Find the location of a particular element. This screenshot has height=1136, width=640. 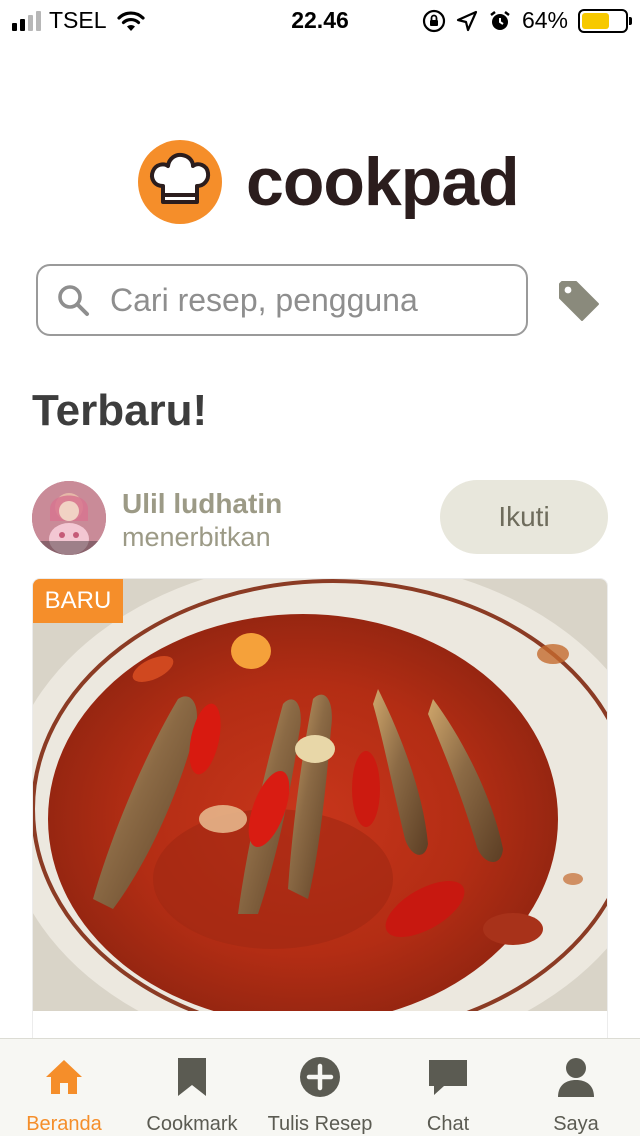

new-badge: BARU is located at coordinates (78, 601).